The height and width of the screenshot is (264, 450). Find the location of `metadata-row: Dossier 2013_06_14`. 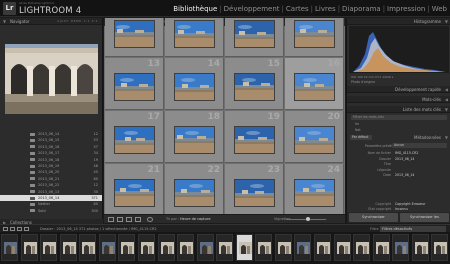

metadata-row: Dossier 2013_06_14 is located at coordinates (398, 159).